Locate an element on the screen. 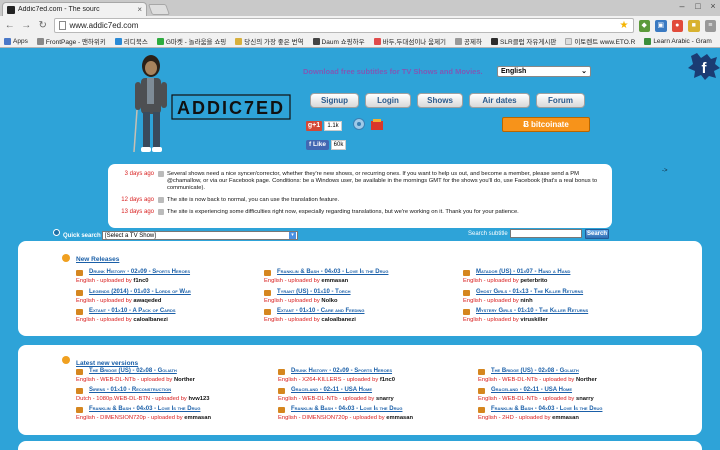 This screenshot has width=720, height=450. bookmark-item: FrontPage - 맨하위키 is located at coordinates (71, 41).